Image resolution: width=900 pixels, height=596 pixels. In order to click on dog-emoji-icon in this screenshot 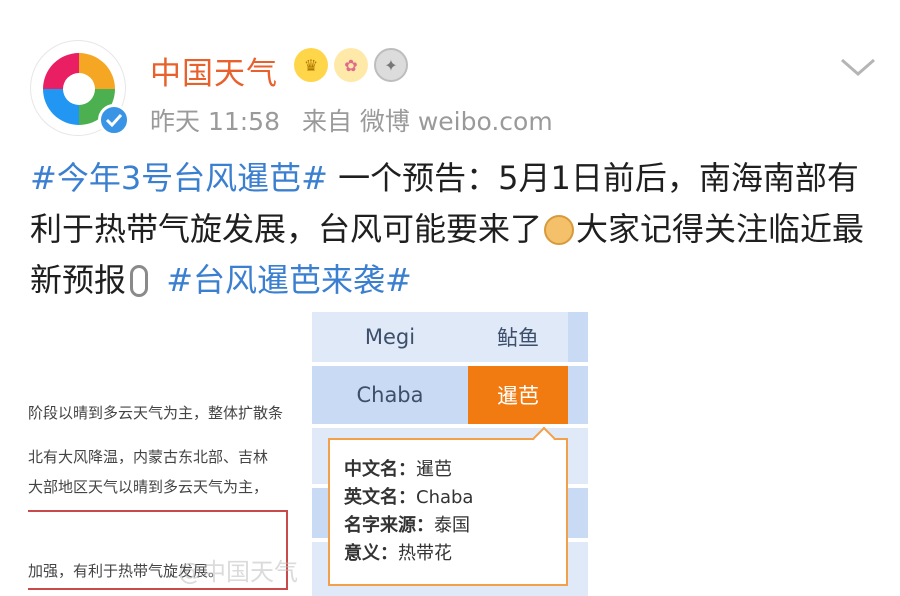, I will do `click(559, 230)`.